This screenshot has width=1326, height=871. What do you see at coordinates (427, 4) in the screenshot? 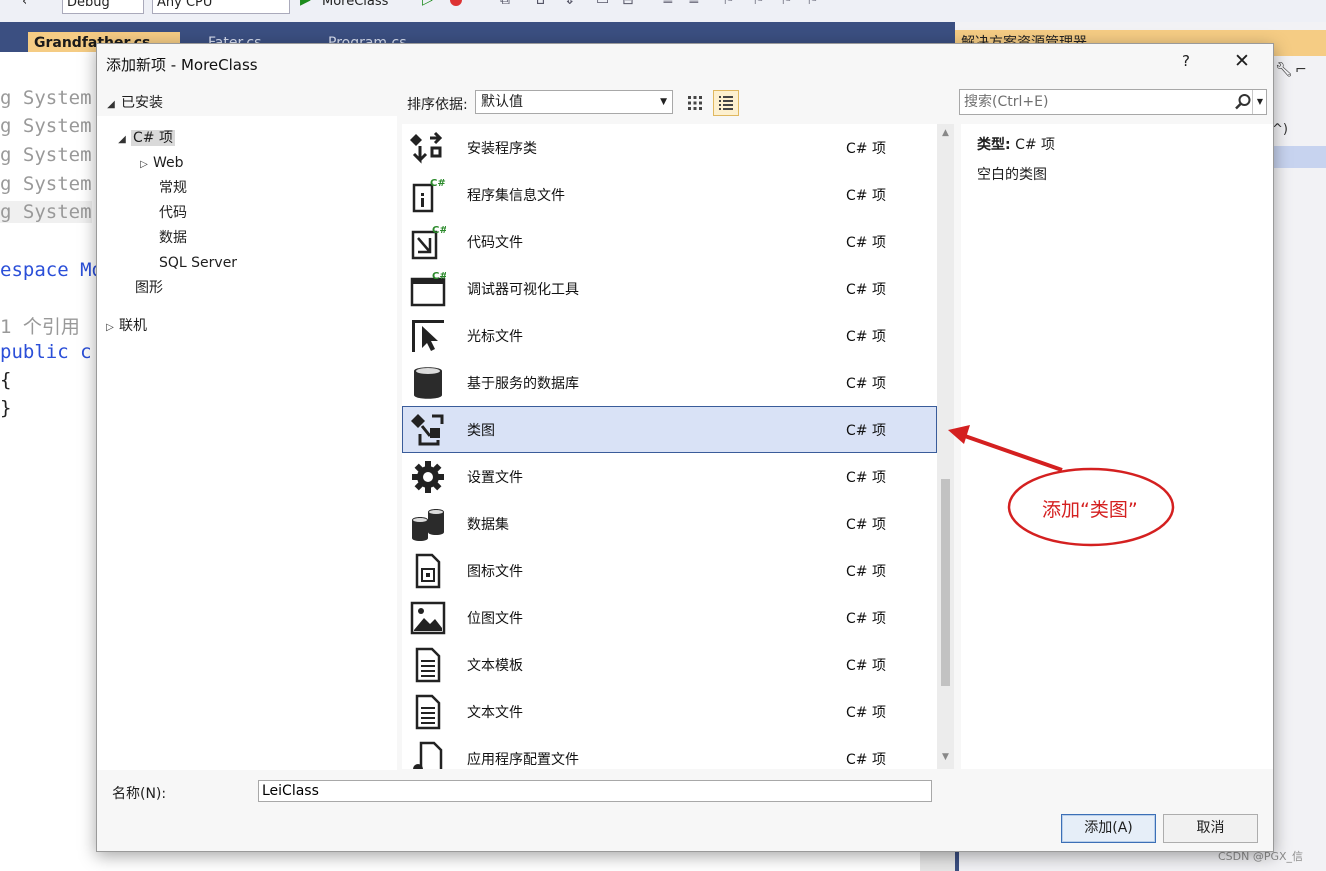
I see `start-without-debug-icon: ▷` at bounding box center [427, 4].